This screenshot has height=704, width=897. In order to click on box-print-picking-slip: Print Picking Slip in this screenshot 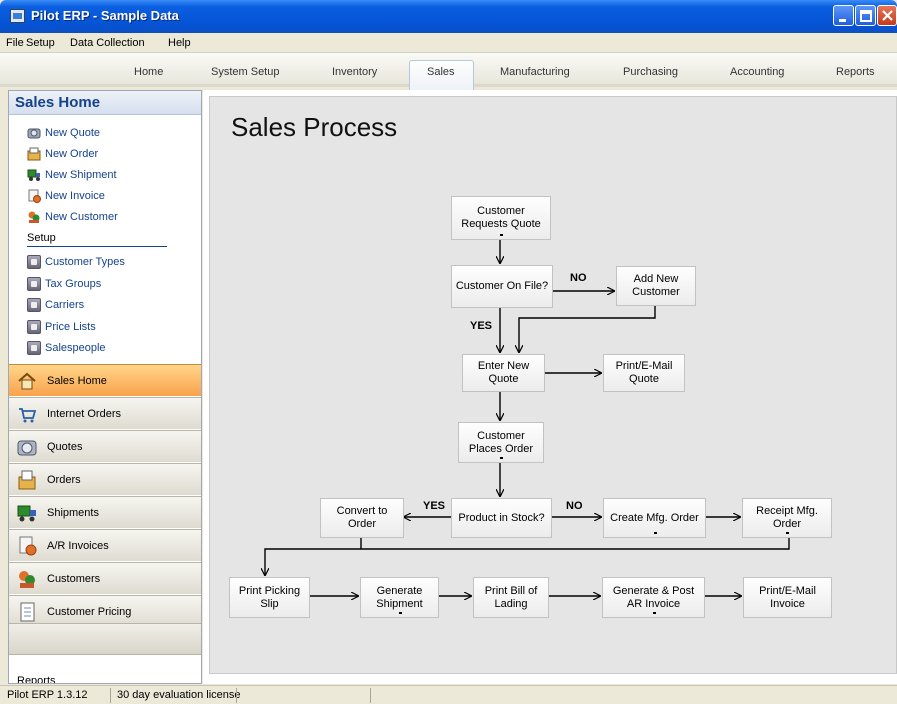, I will do `click(269, 597)`.